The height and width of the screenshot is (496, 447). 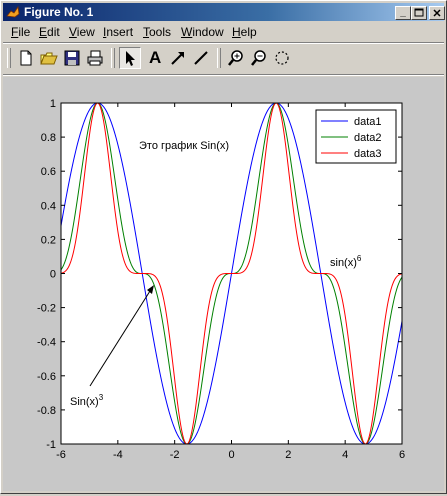 I want to click on menu-window: Window, so click(x=202, y=32).